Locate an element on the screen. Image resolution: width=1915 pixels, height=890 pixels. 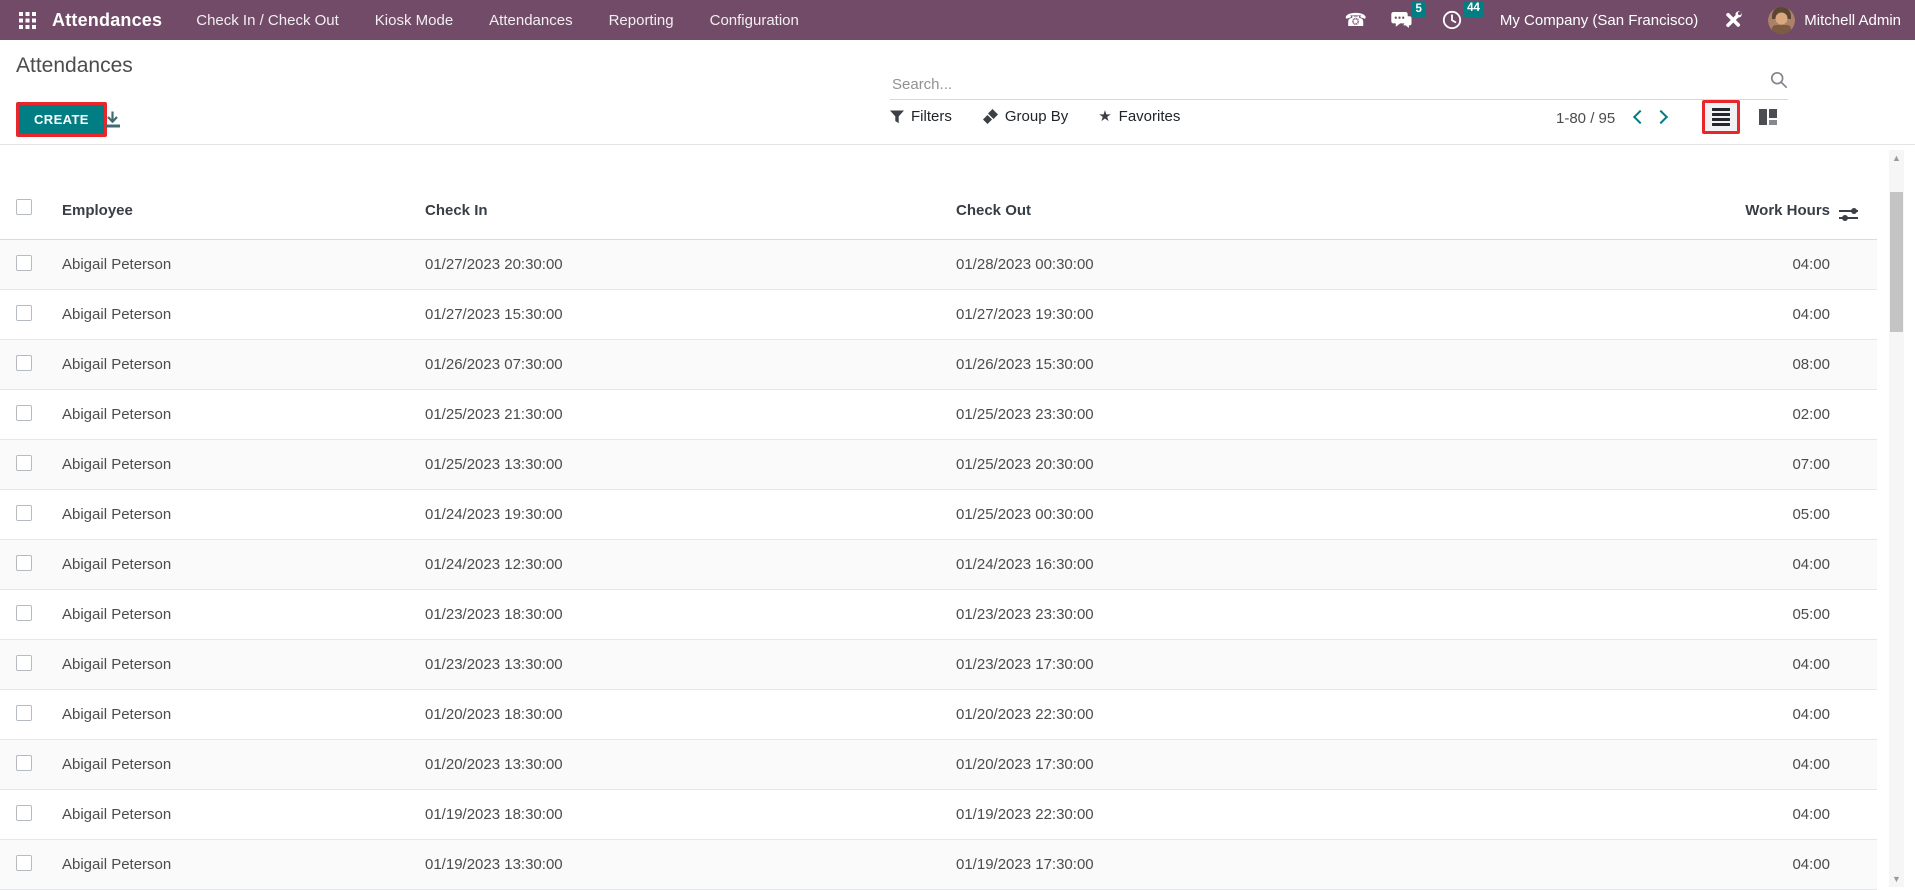
create-button: CREATE is located at coordinates (61, 119).